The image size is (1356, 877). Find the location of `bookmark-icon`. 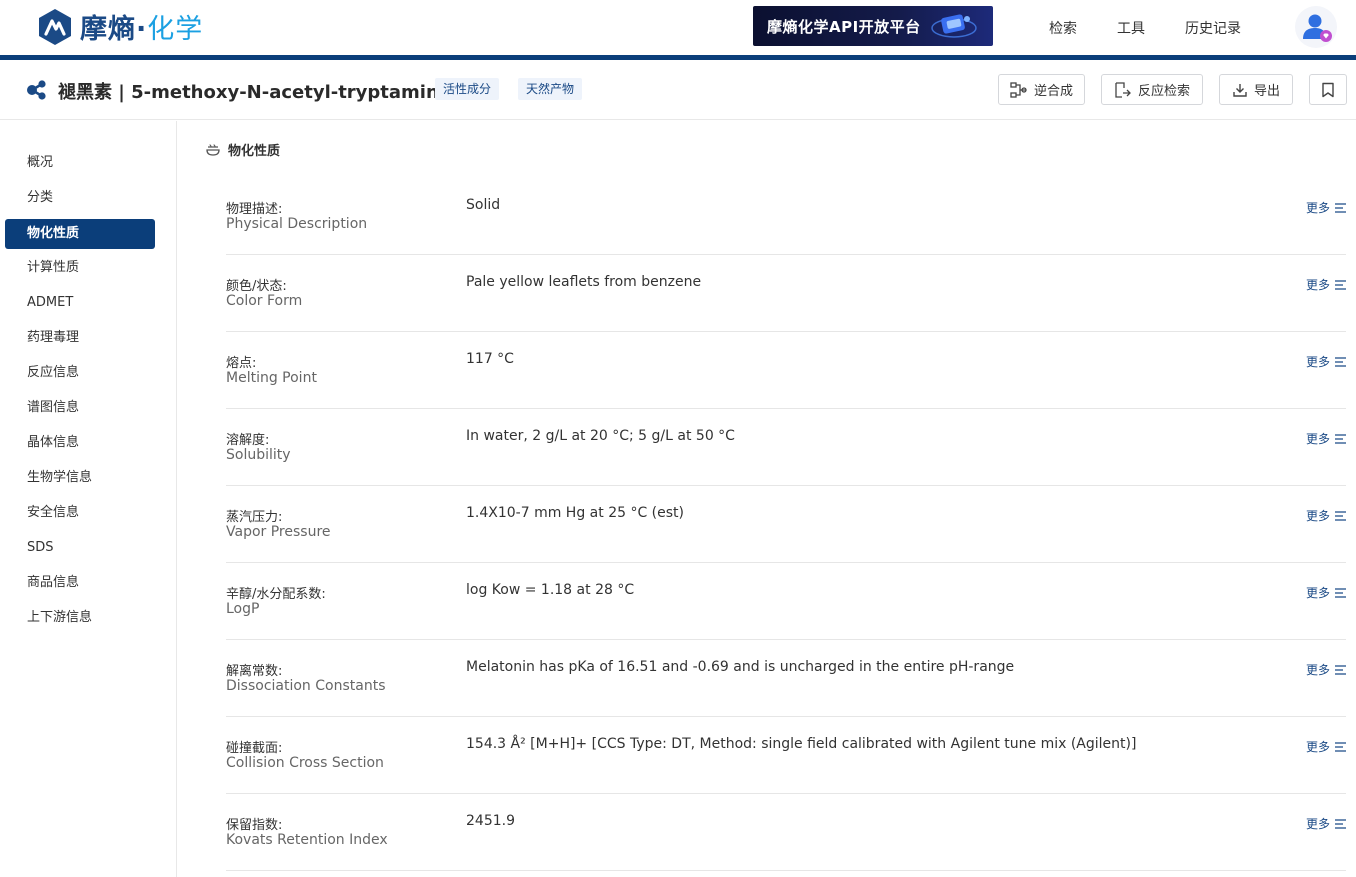

bookmark-icon is located at coordinates (1328, 89).